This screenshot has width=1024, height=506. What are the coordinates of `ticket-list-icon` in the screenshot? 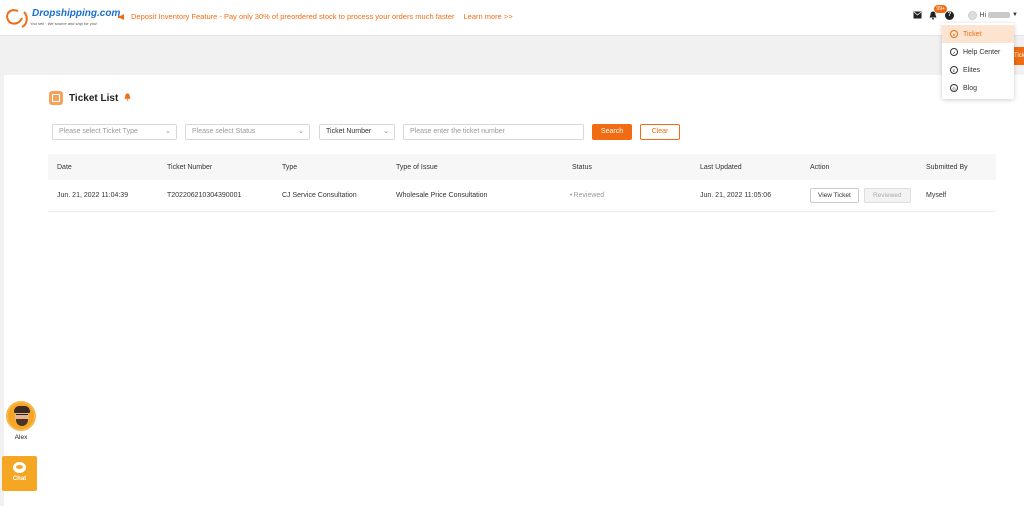 It's located at (56, 98).